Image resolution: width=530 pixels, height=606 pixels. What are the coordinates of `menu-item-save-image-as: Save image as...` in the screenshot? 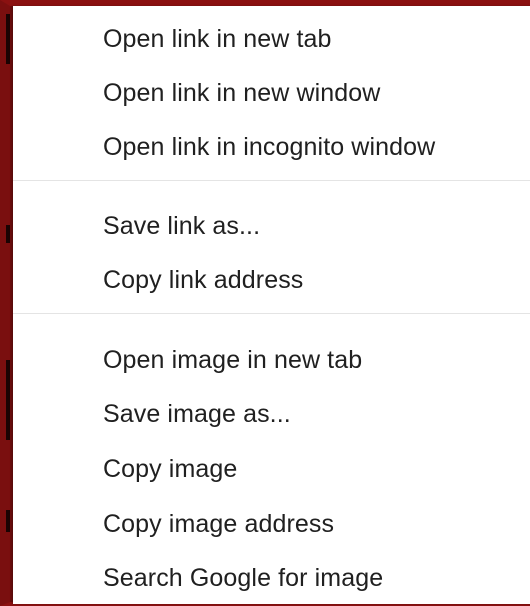 It's located at (197, 414).